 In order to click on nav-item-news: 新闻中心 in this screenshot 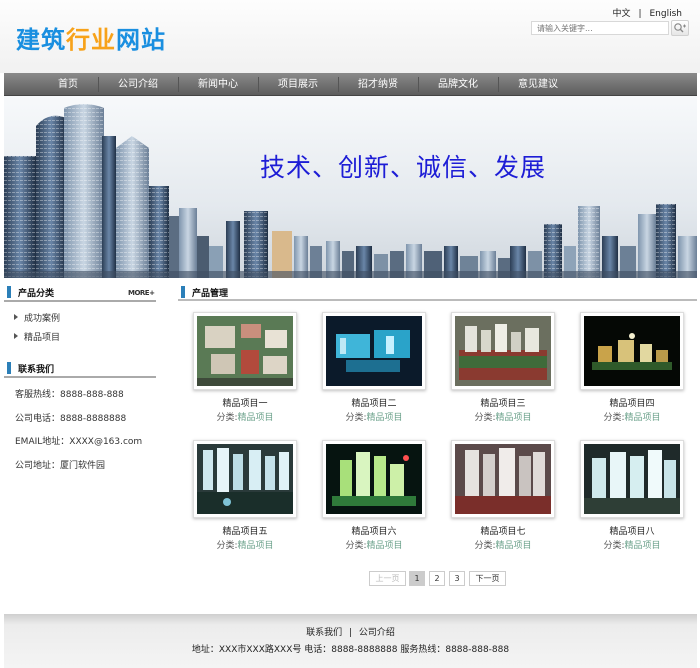, I will do `click(218, 84)`.